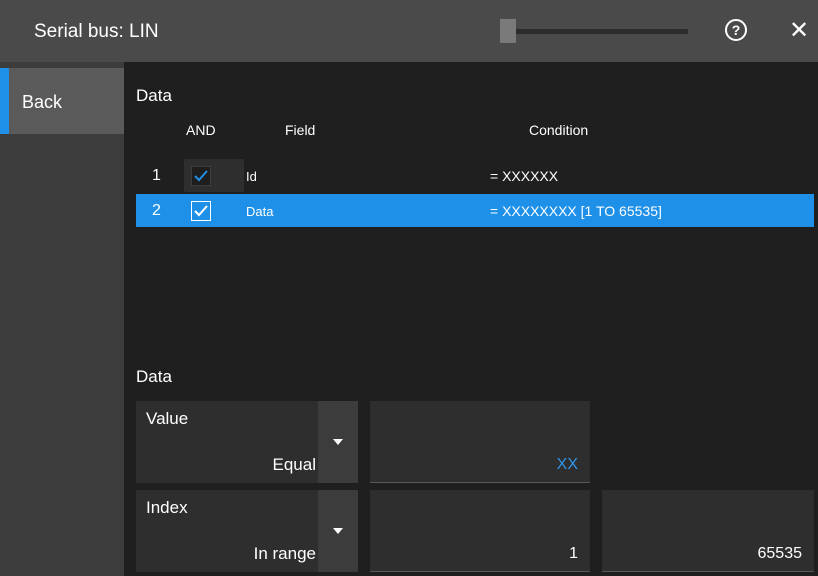 Image resolution: width=818 pixels, height=576 pixels. What do you see at coordinates (576, 211) in the screenshot?
I see `row-condition: = XXXXXXXX [1 TO 65535]` at bounding box center [576, 211].